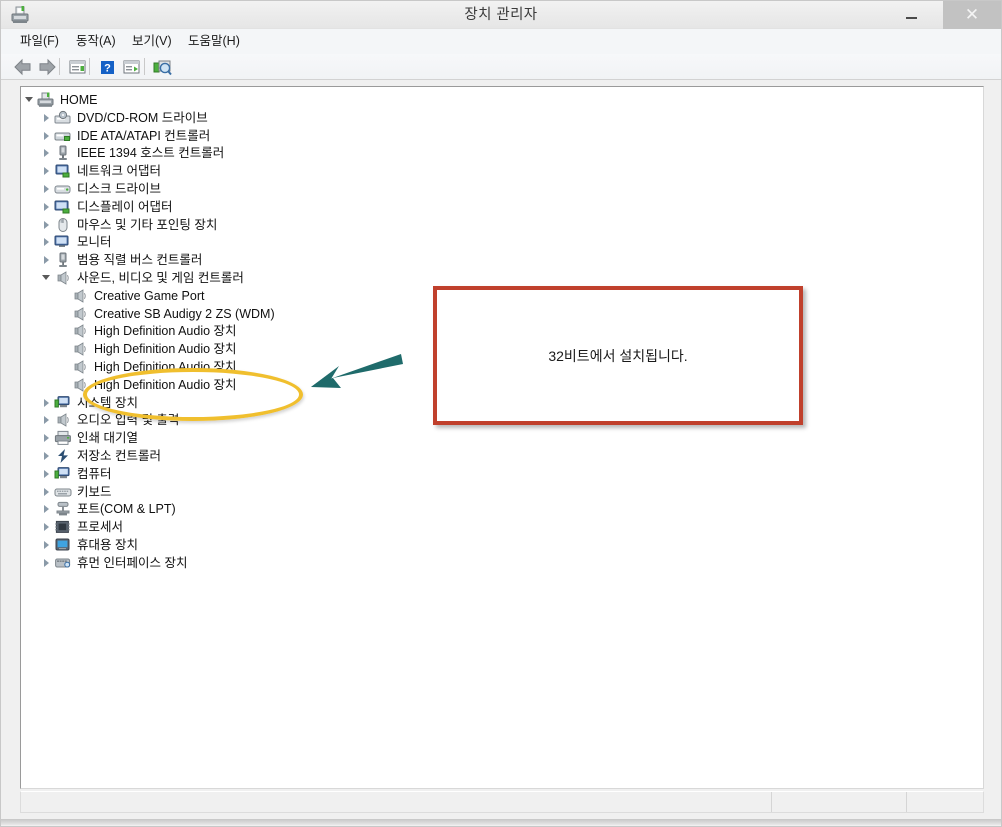 The height and width of the screenshot is (827, 1002). Describe the element at coordinates (63, 474) in the screenshot. I see `system-device-icon` at that location.